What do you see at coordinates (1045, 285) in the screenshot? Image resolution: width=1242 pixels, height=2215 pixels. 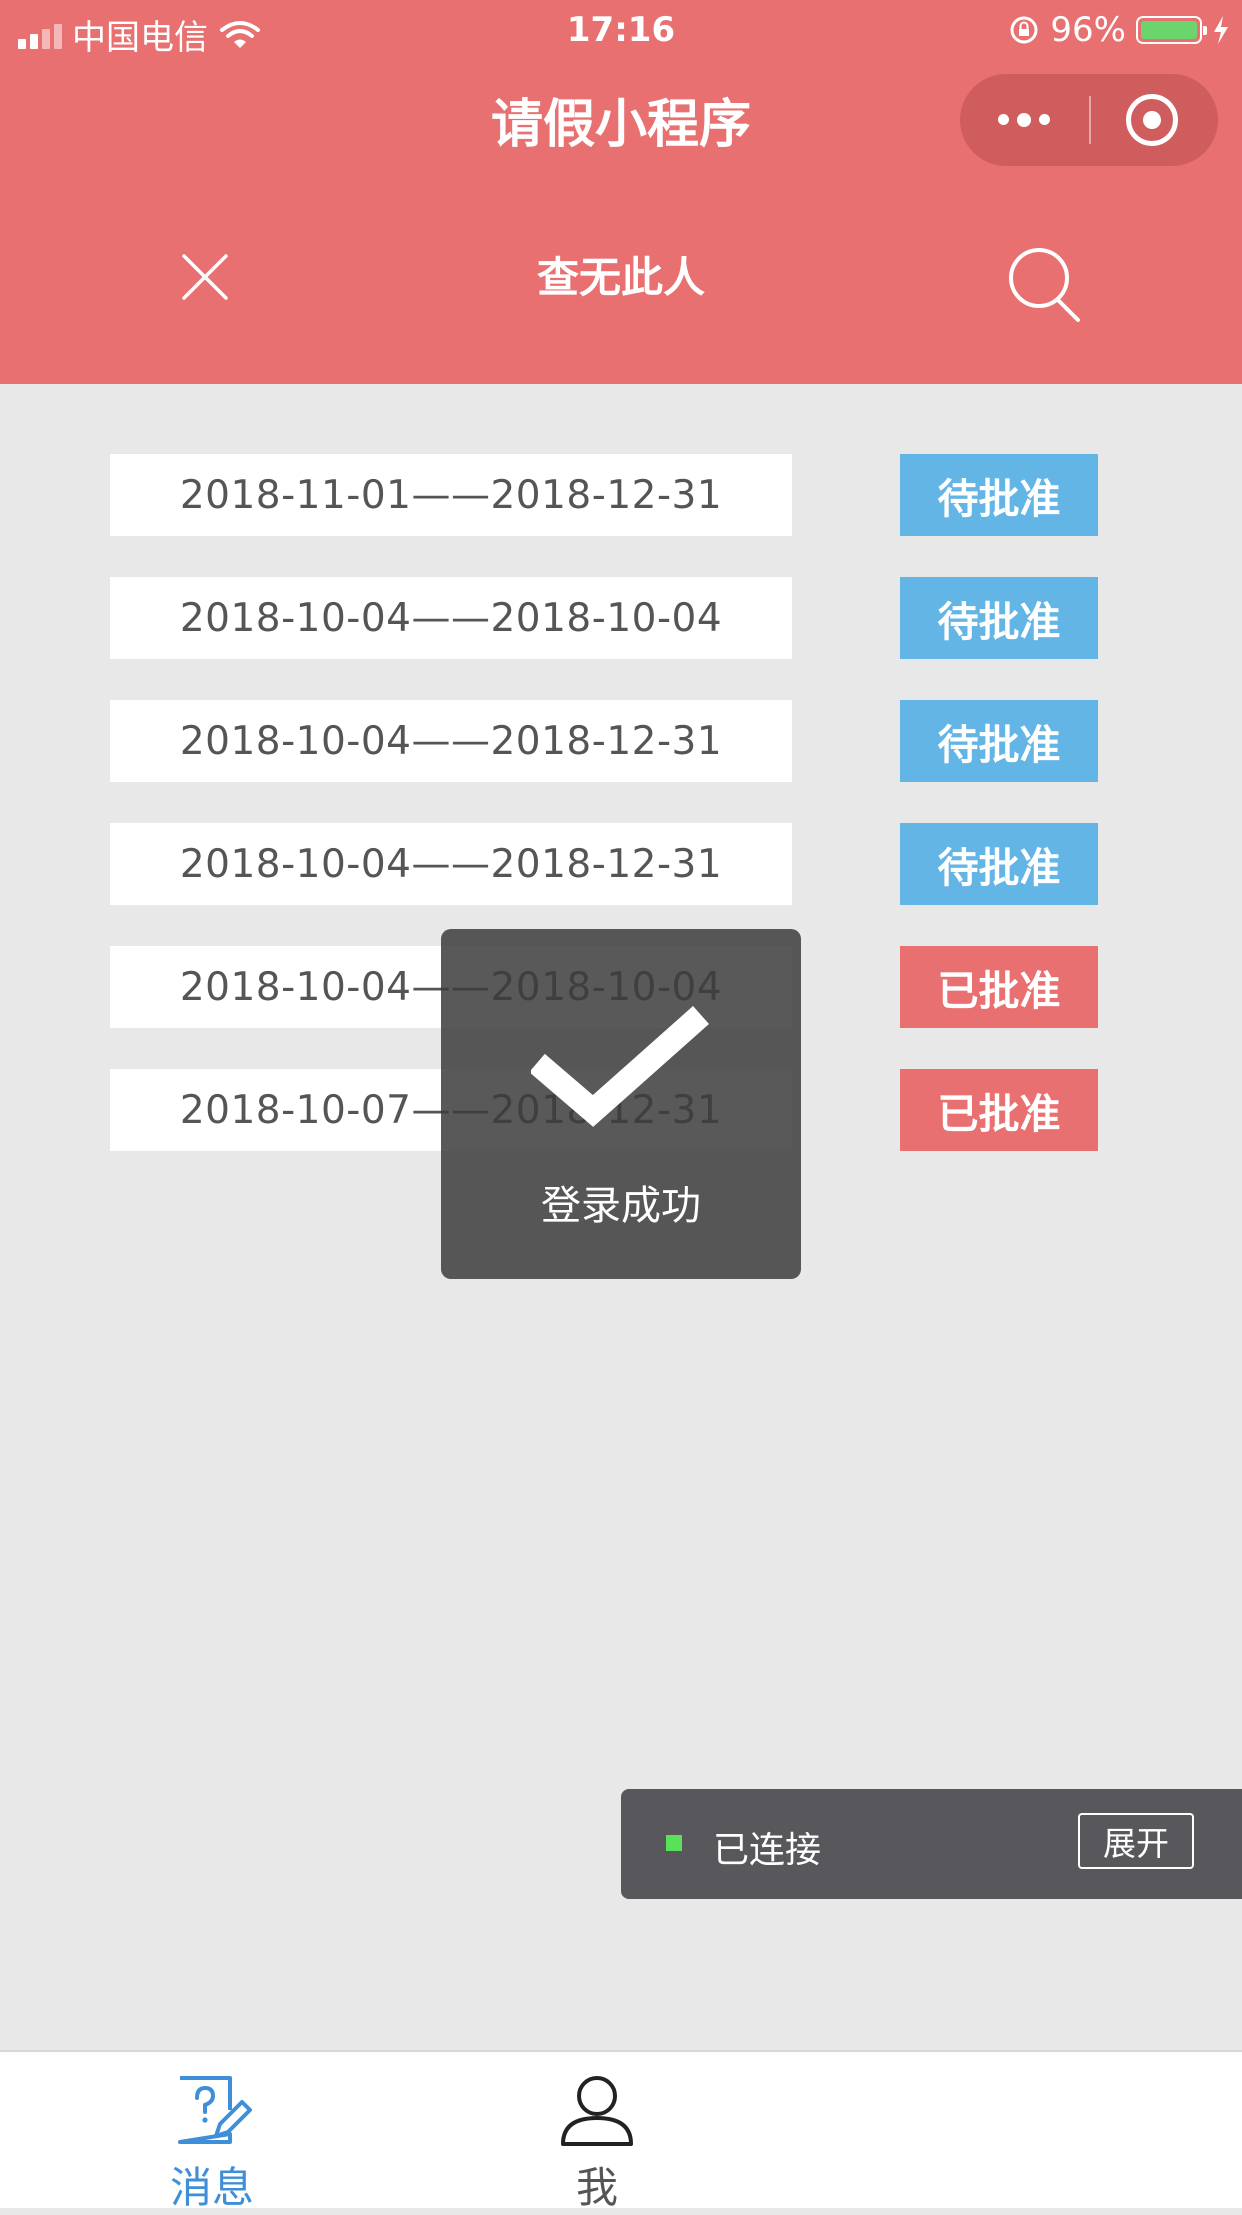 I see `search-icon` at bounding box center [1045, 285].